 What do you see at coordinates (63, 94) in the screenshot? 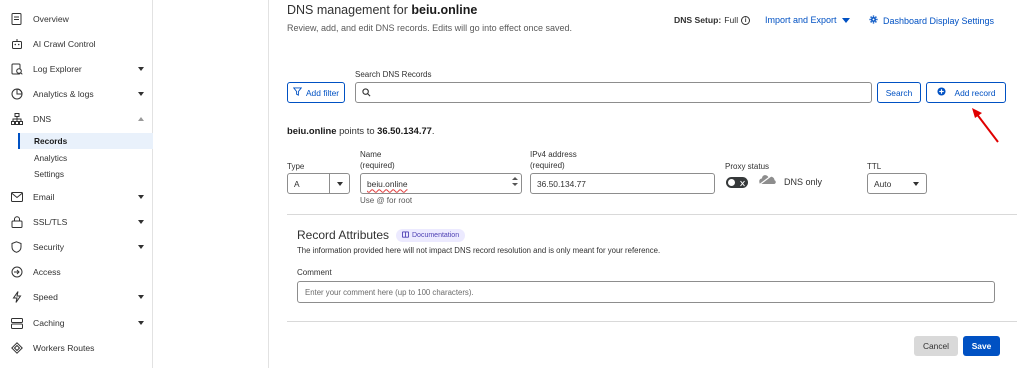
I see `sidebar-item-label: Analytics & logs` at bounding box center [63, 94].